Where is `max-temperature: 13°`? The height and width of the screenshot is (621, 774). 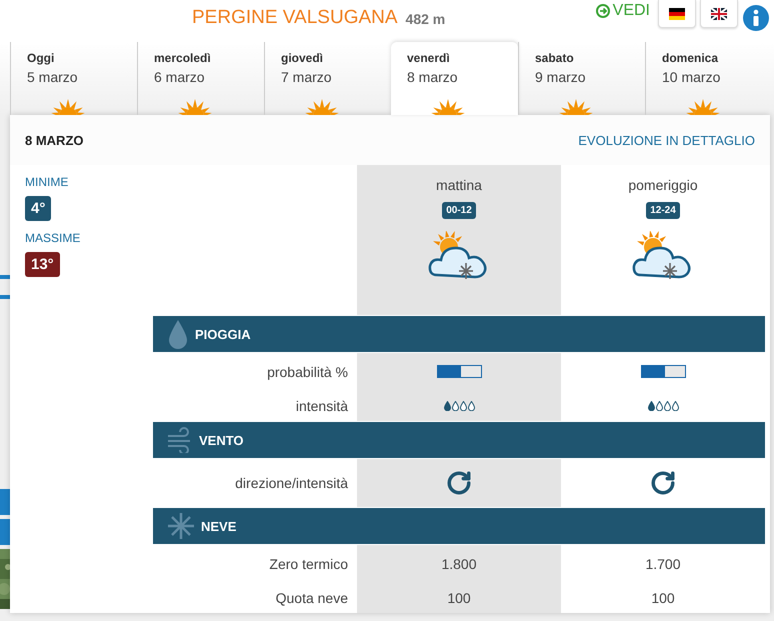
max-temperature: 13° is located at coordinates (42, 264).